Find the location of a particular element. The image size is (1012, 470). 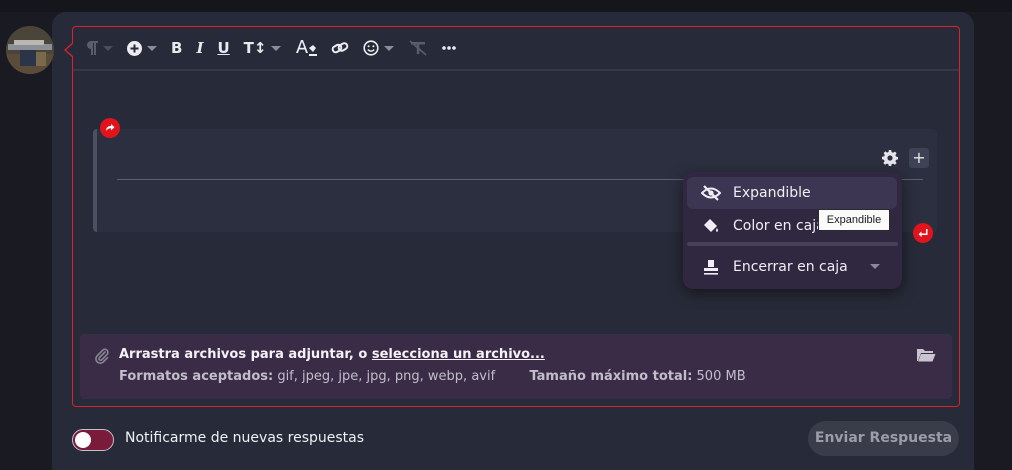

redo-arrow-icon is located at coordinates (110, 127).